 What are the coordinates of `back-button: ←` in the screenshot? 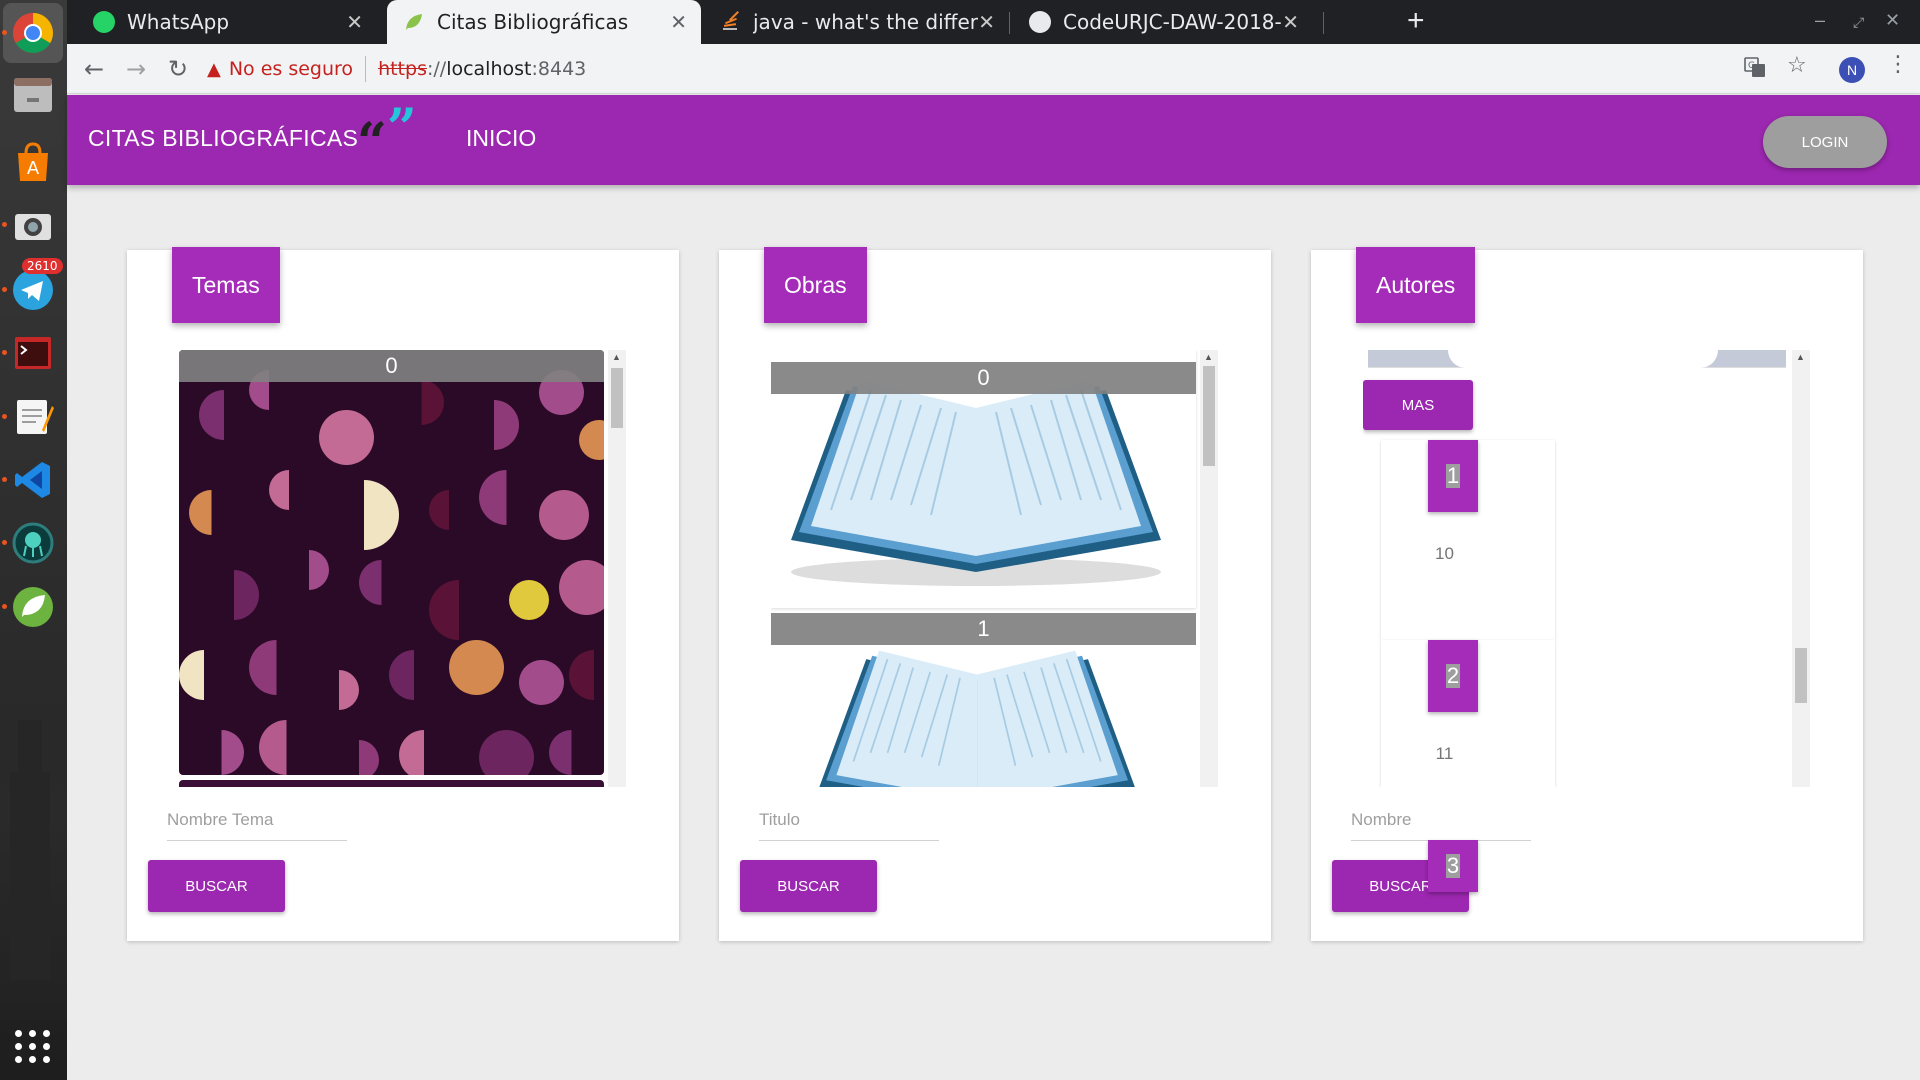 It's located at (94, 69).